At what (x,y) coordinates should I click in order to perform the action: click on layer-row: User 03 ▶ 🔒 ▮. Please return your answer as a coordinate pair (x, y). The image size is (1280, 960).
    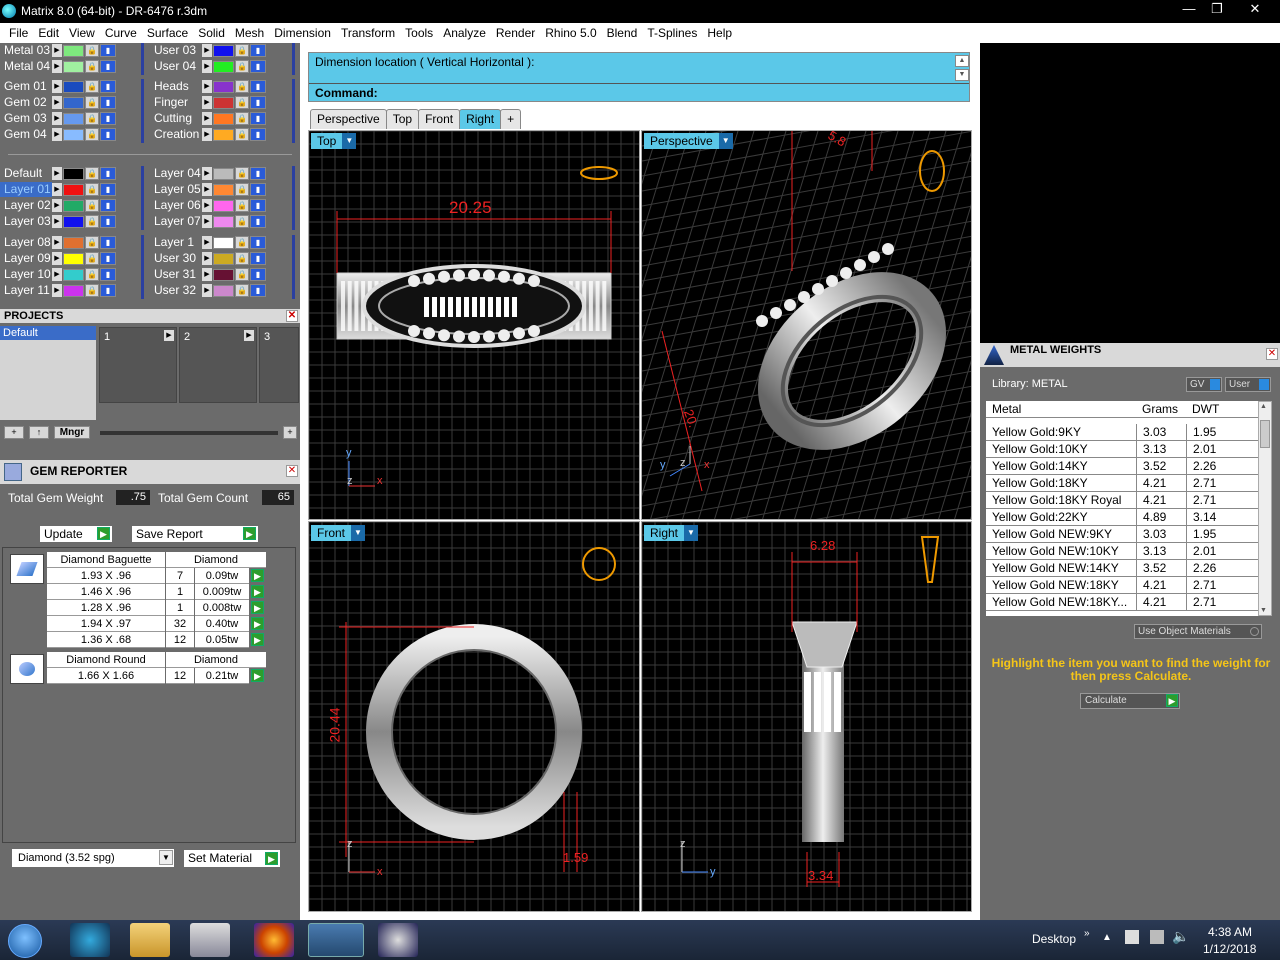
    Looking at the image, I should click on (208, 50).